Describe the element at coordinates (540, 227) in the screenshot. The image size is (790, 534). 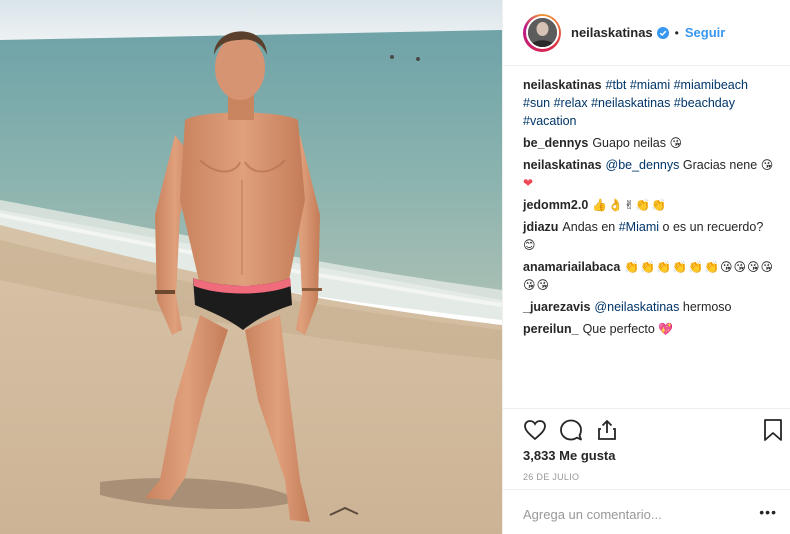
I see `comment-username: jdiazu` at that location.